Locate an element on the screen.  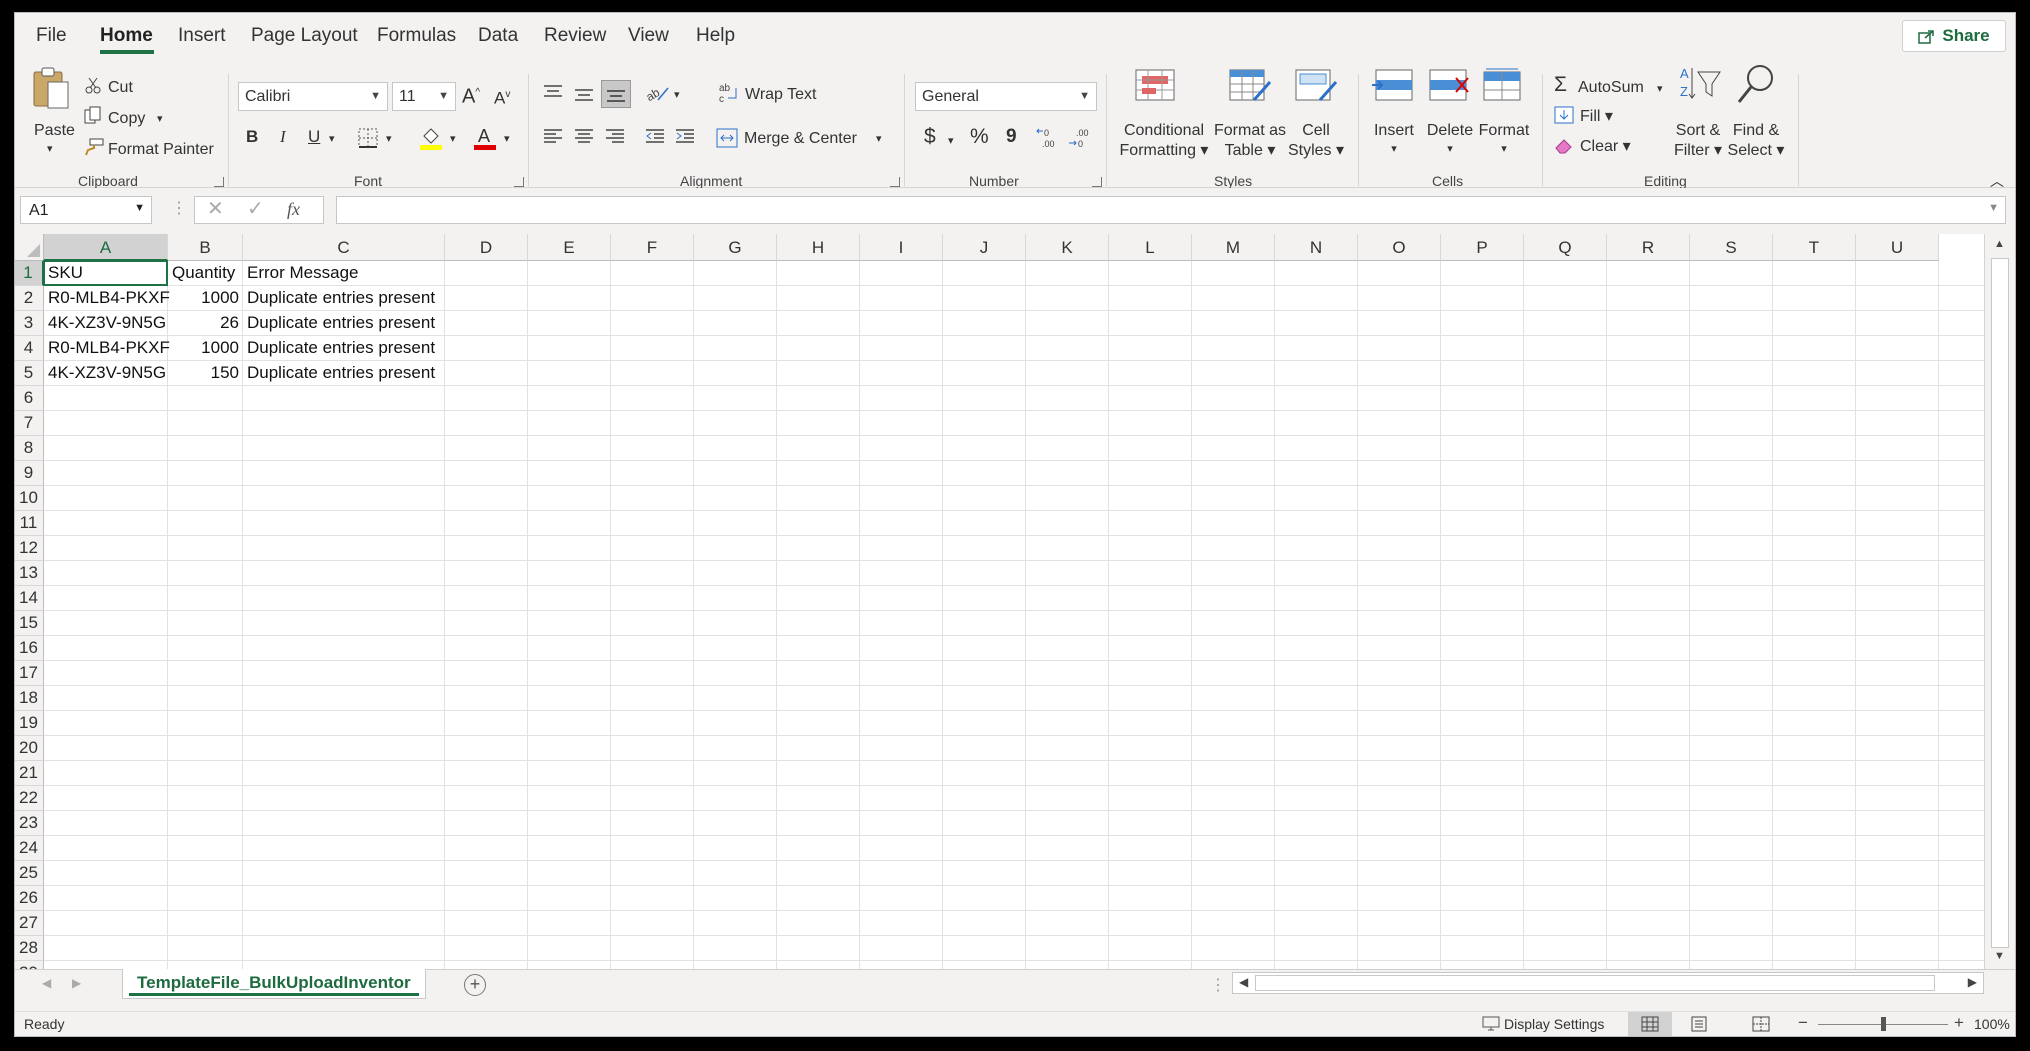
currency-button: $ is located at coordinates (930, 136).